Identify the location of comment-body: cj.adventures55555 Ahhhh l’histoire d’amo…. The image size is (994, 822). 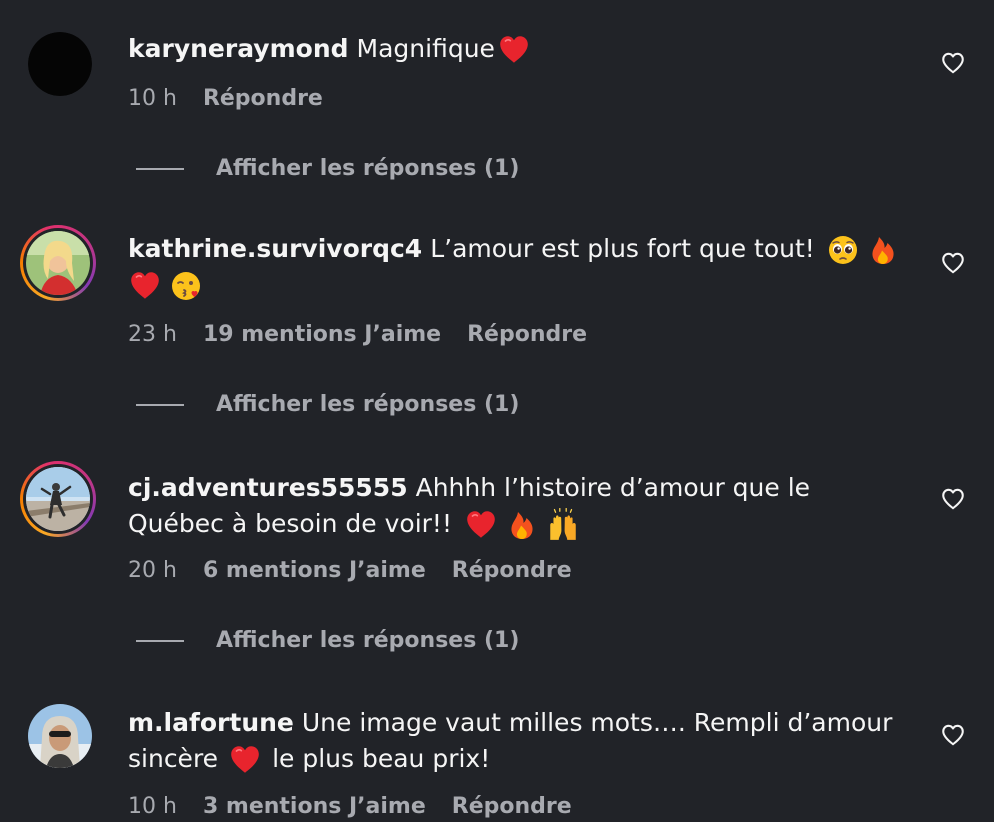
(518, 506).